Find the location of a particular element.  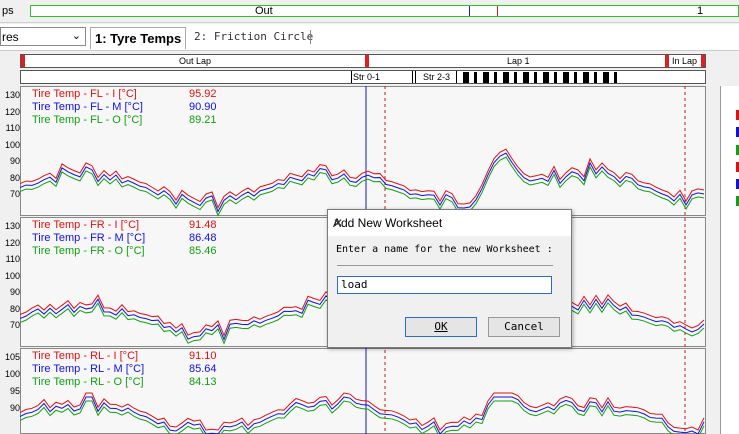

channel-panel is located at coordinates (729, 260).